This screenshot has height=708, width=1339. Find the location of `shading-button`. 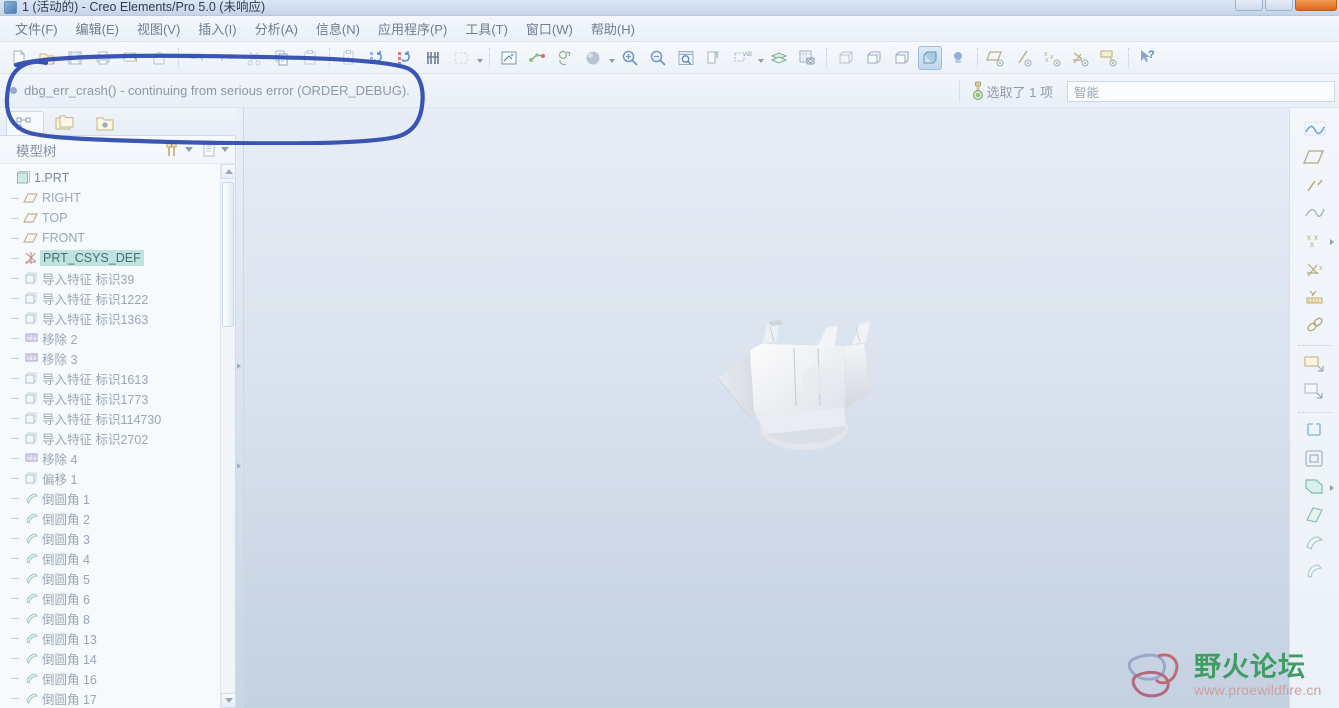

shading-button is located at coordinates (930, 57).